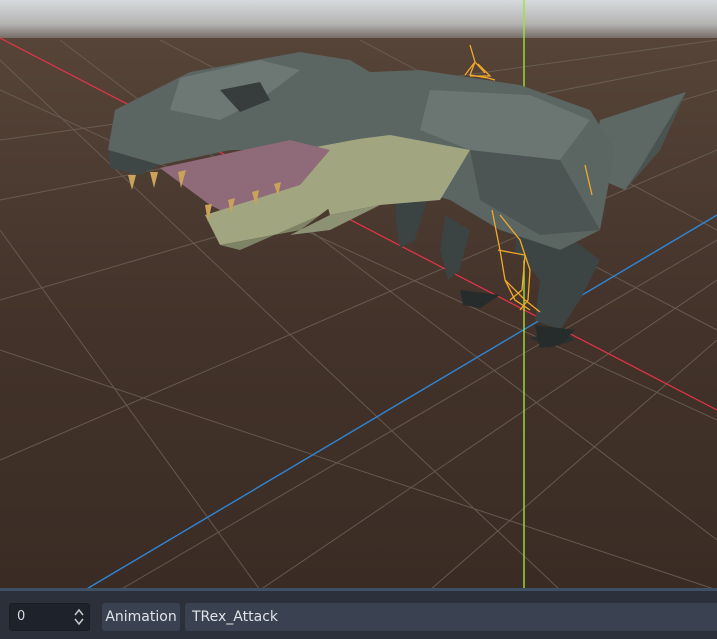 The image size is (717, 639). What do you see at coordinates (79, 617) in the screenshot?
I see `updown-arrows-icon` at bounding box center [79, 617].